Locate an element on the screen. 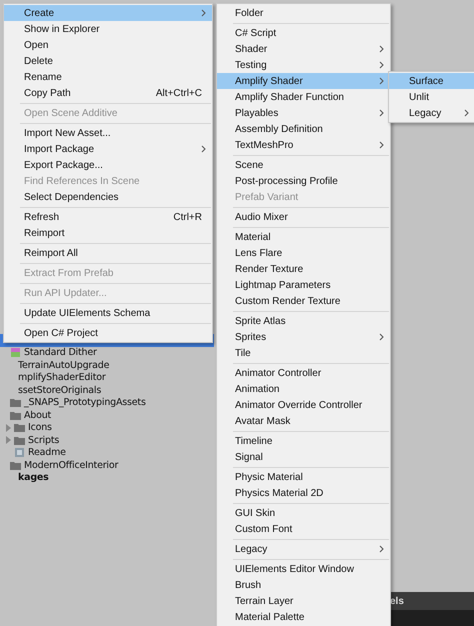 This screenshot has width=474, height=626. menu-item: Physic Material is located at coordinates (303, 477).